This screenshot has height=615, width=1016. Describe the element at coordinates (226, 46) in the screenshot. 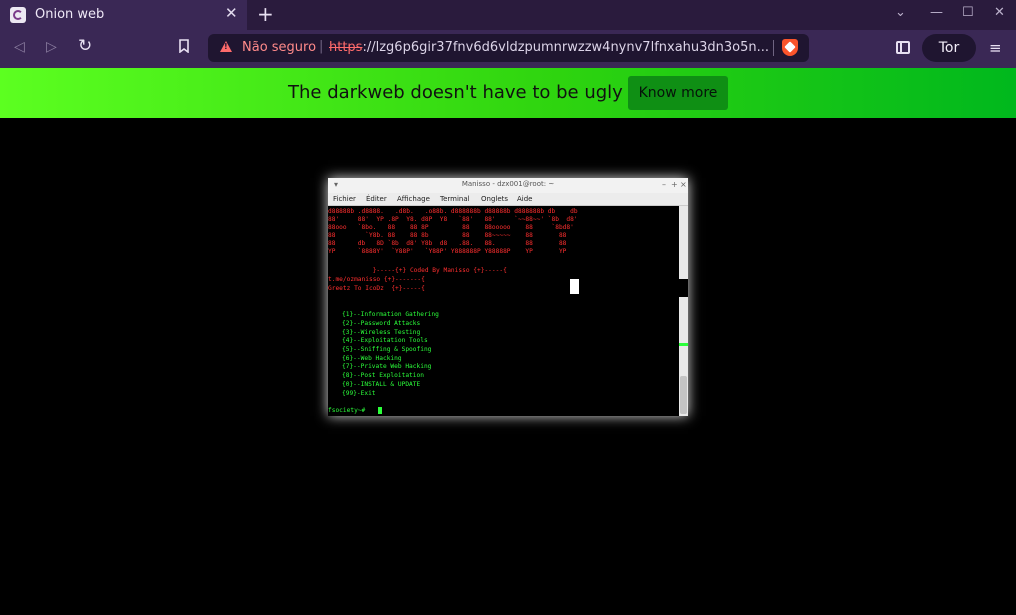

I see `warning-icon` at that location.